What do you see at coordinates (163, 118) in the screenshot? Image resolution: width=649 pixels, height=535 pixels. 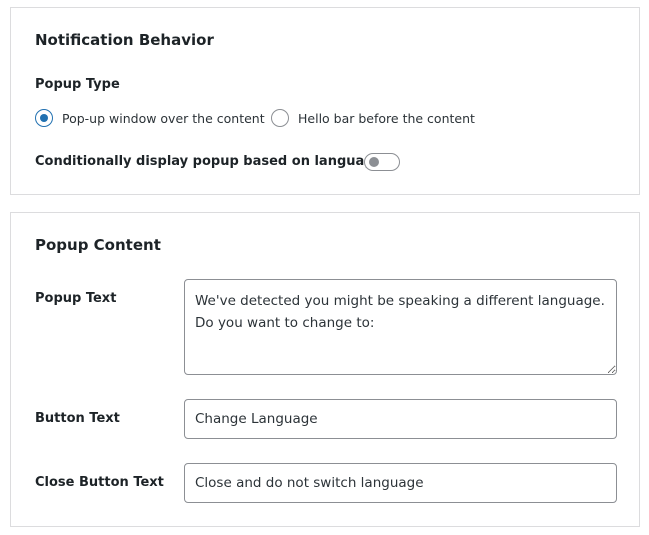 I see `radio-popup-window-label: Pop-up window over the content` at bounding box center [163, 118].